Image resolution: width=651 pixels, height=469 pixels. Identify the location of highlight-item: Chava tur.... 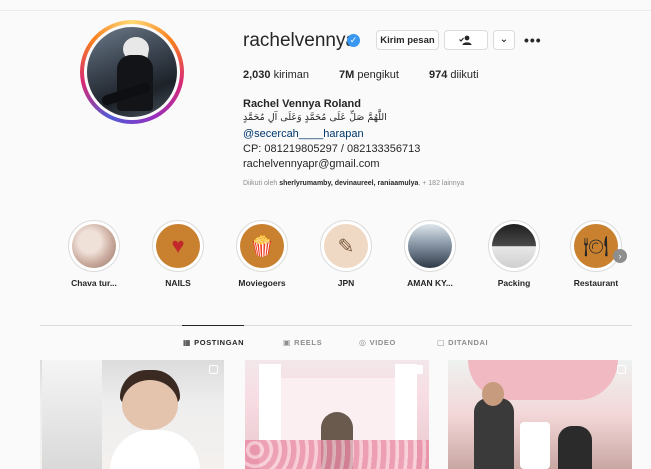
(94, 254).